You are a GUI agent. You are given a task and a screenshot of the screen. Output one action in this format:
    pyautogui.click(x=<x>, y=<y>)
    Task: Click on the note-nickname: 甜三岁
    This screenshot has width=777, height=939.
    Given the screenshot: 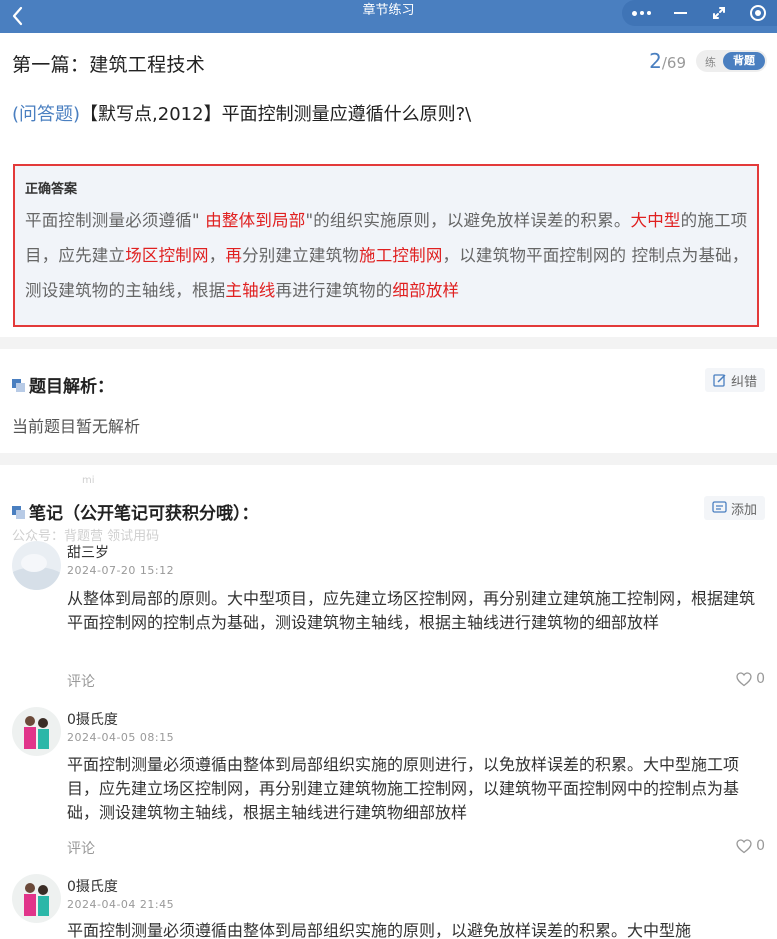 What is the action you would take?
    pyautogui.click(x=88, y=553)
    